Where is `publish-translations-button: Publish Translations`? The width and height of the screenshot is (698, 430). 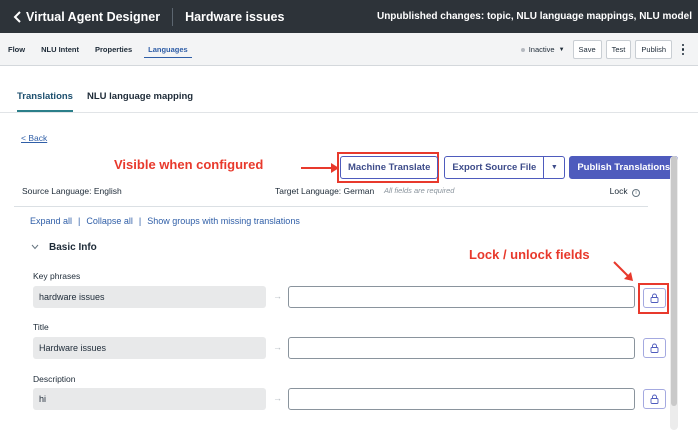 publish-translations-button: Publish Translations is located at coordinates (624, 167).